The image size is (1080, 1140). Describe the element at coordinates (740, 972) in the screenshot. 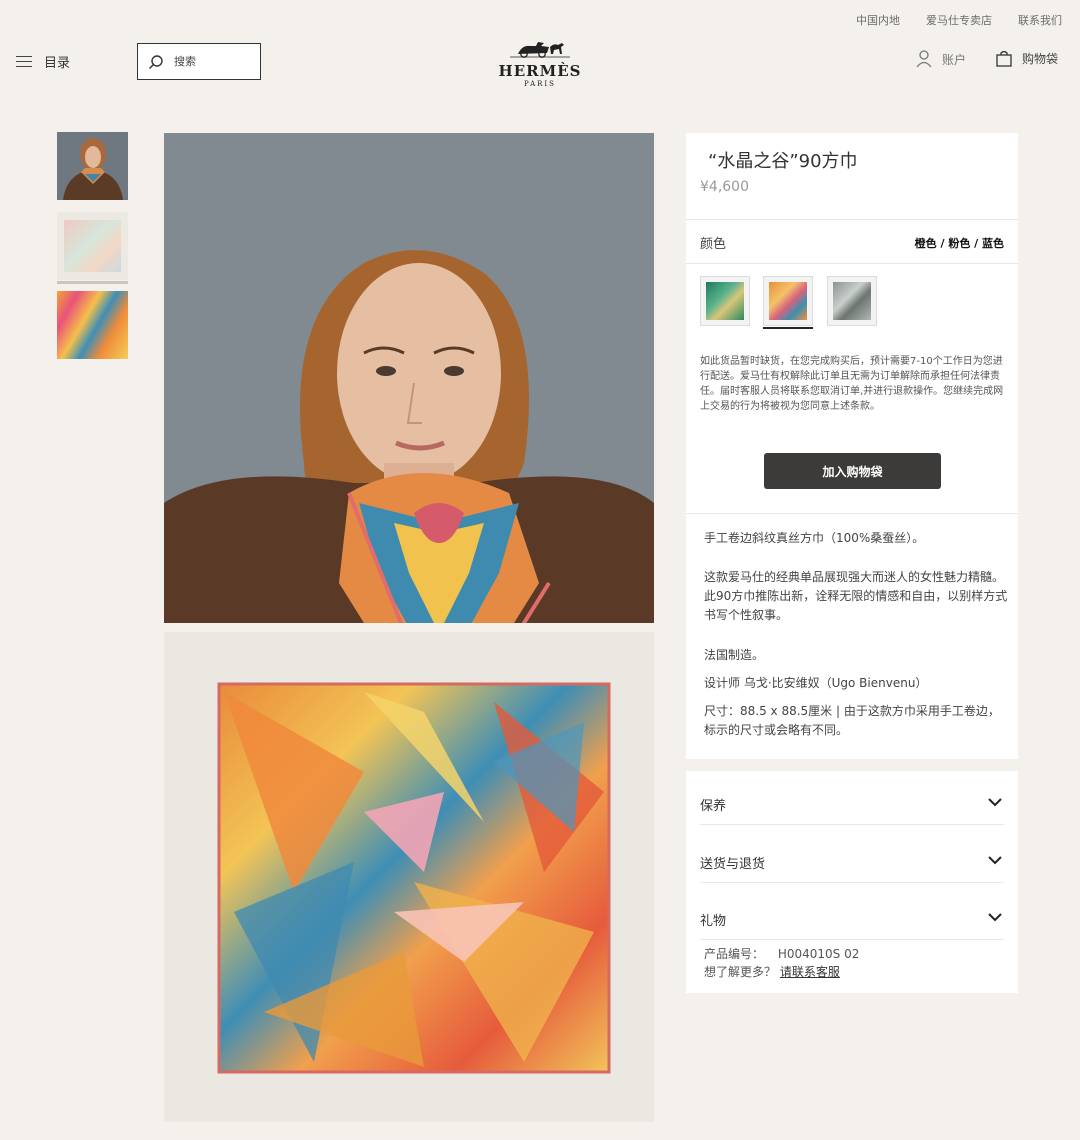

I see `help-text: 想了解更多？` at that location.